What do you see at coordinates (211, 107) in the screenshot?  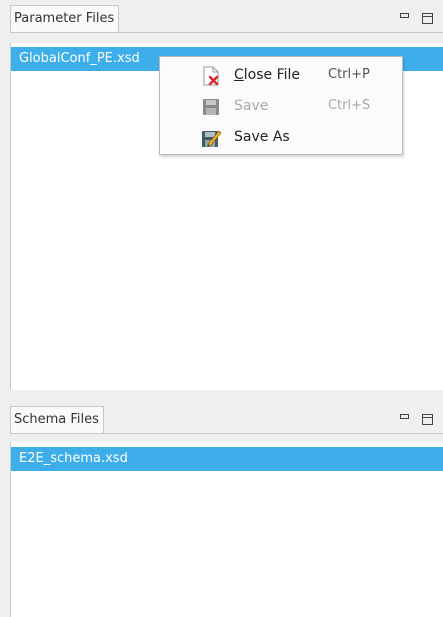 I see `save-icon` at bounding box center [211, 107].